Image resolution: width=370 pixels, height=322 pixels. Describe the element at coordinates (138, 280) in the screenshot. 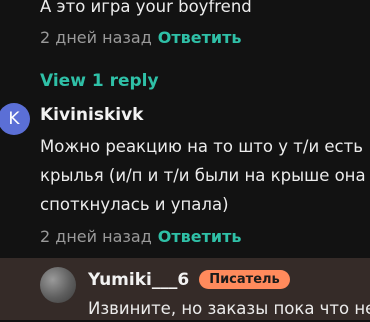

I see `author-username: Yumiki___6` at that location.